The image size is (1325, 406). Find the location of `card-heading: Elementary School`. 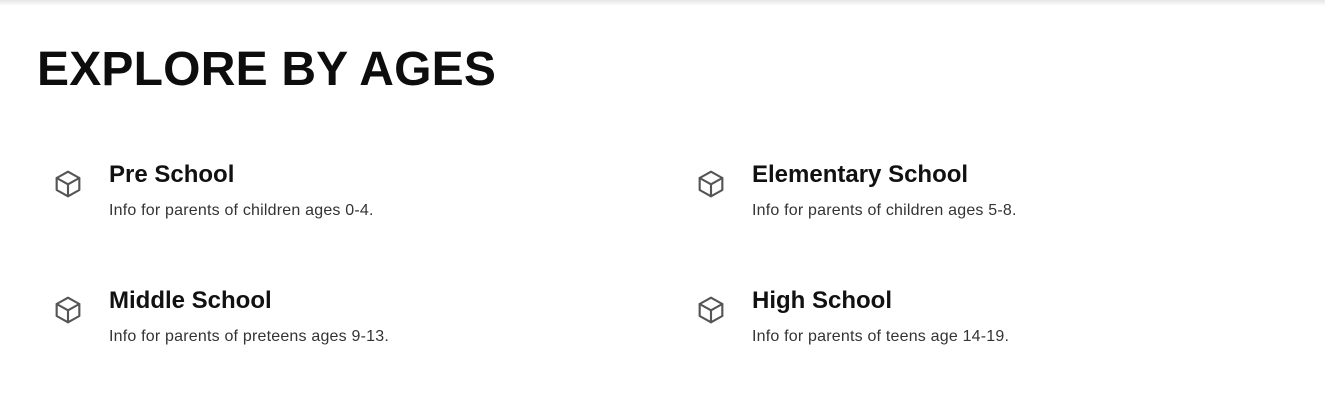

card-heading: Elementary School is located at coordinates (884, 175).